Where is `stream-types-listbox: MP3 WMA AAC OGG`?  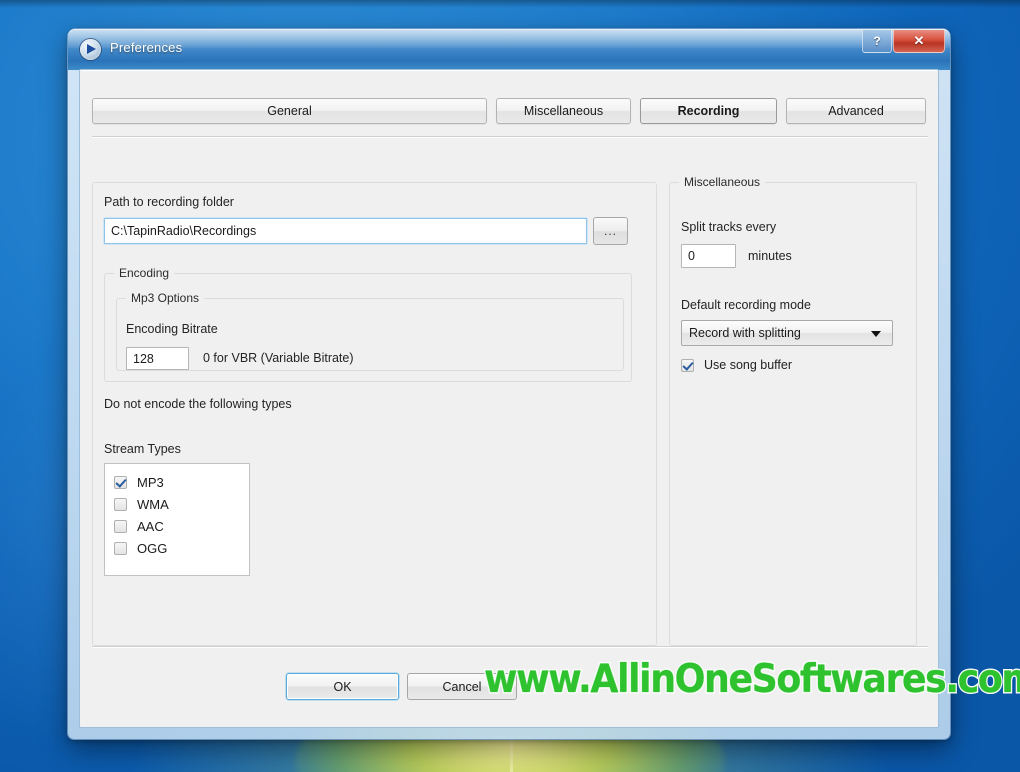 stream-types-listbox: MP3 WMA AAC OGG is located at coordinates (177, 519).